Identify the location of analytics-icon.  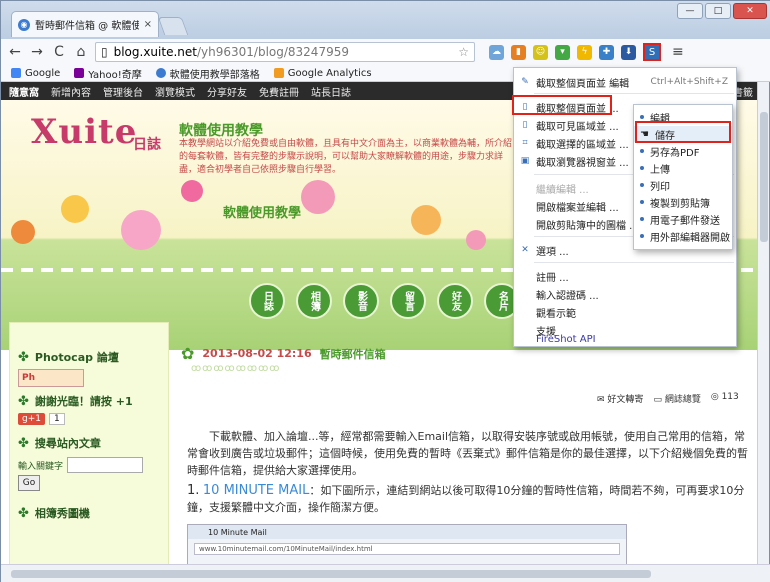
(278, 73).